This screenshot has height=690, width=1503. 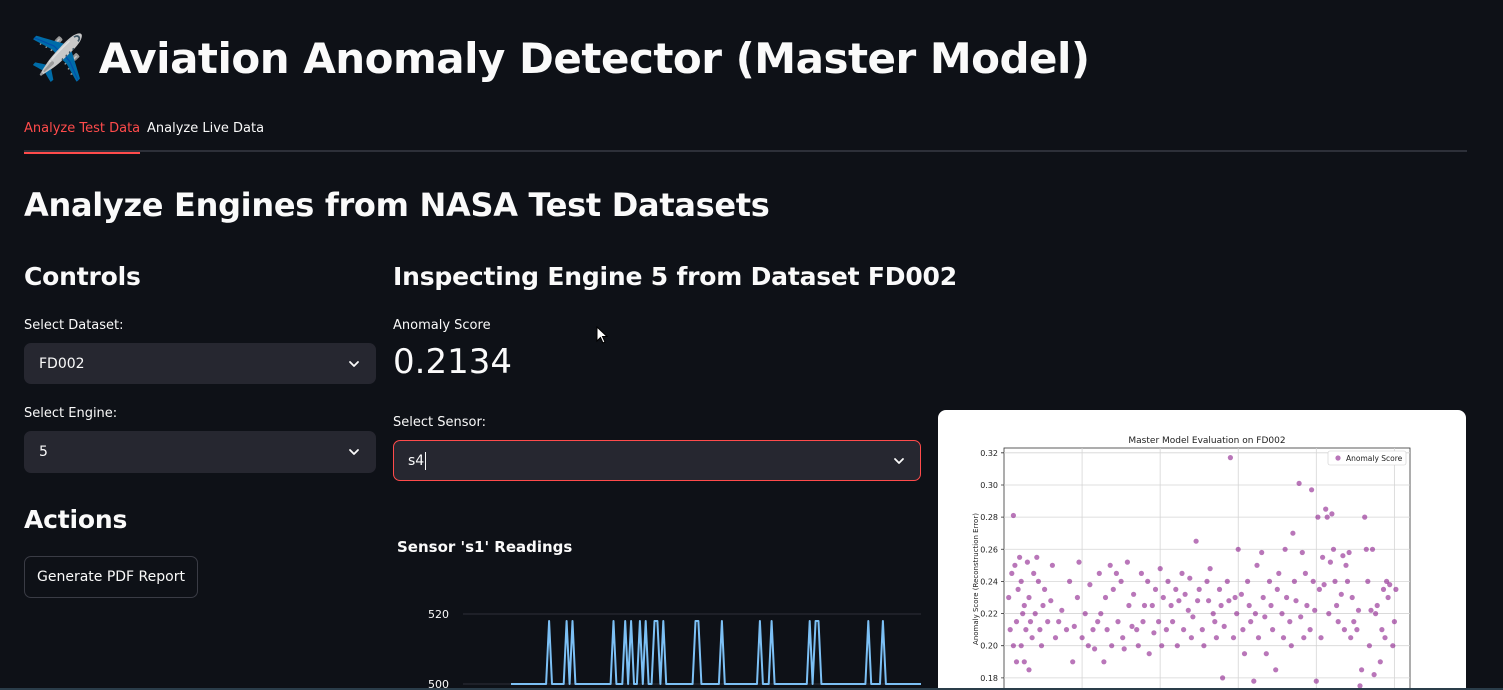 What do you see at coordinates (989, 549) in the screenshot?
I see `scatter-y-tick-label: 0.26` at bounding box center [989, 549].